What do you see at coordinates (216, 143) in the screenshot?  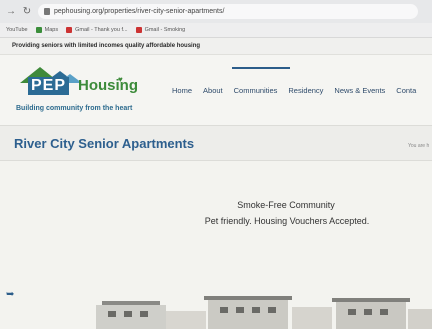 I see `page-title-bar: River City Senior Apartments You are h` at bounding box center [216, 143].